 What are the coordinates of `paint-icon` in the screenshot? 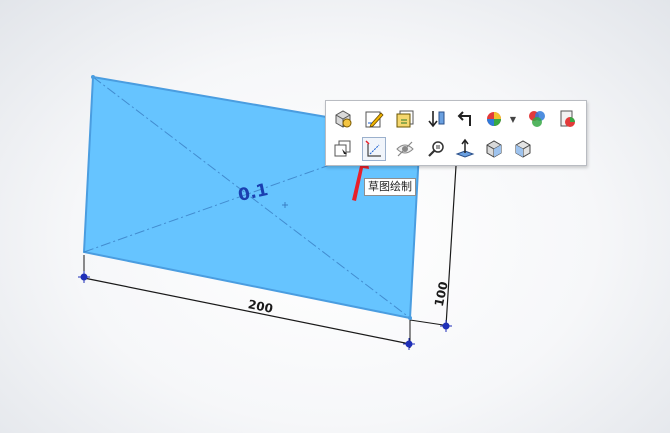 It's located at (567, 118).